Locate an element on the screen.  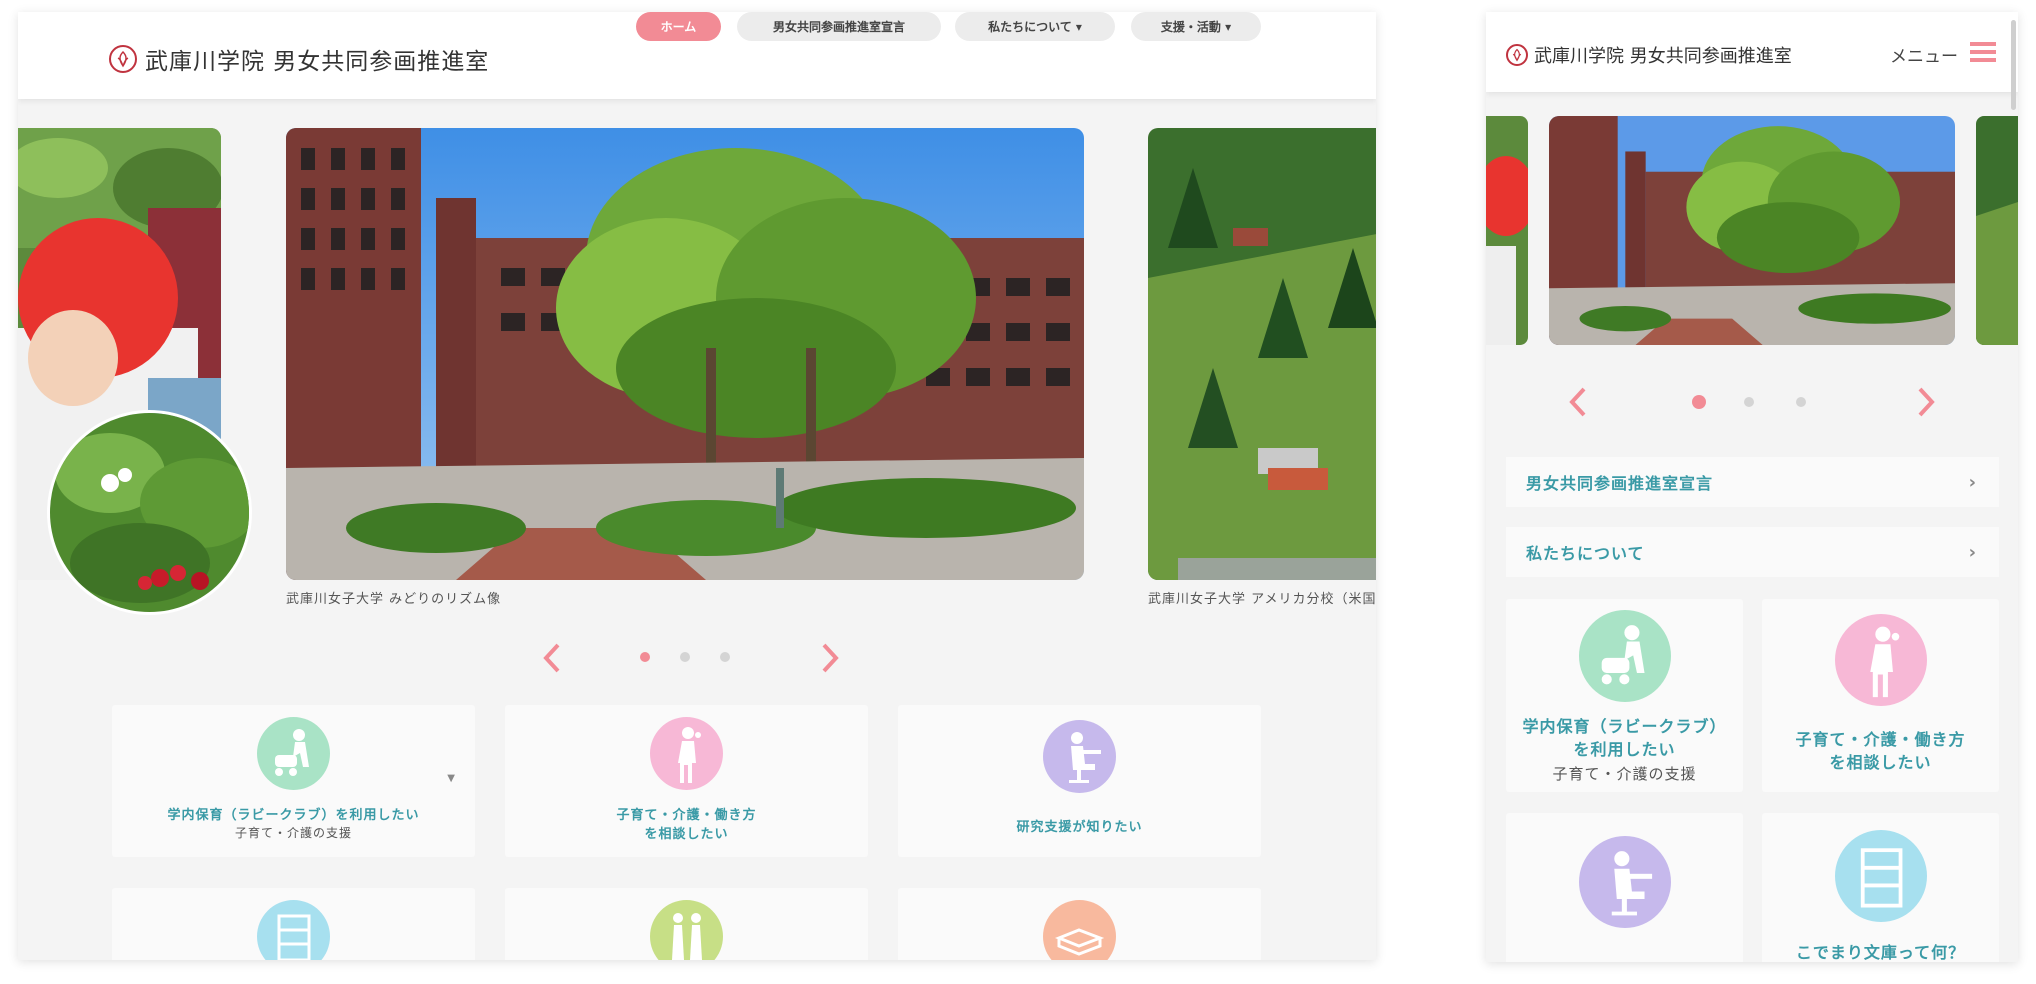
mobile-card-consult: 子育て・介護・働き方 を相談したい is located at coordinates (1880, 695).